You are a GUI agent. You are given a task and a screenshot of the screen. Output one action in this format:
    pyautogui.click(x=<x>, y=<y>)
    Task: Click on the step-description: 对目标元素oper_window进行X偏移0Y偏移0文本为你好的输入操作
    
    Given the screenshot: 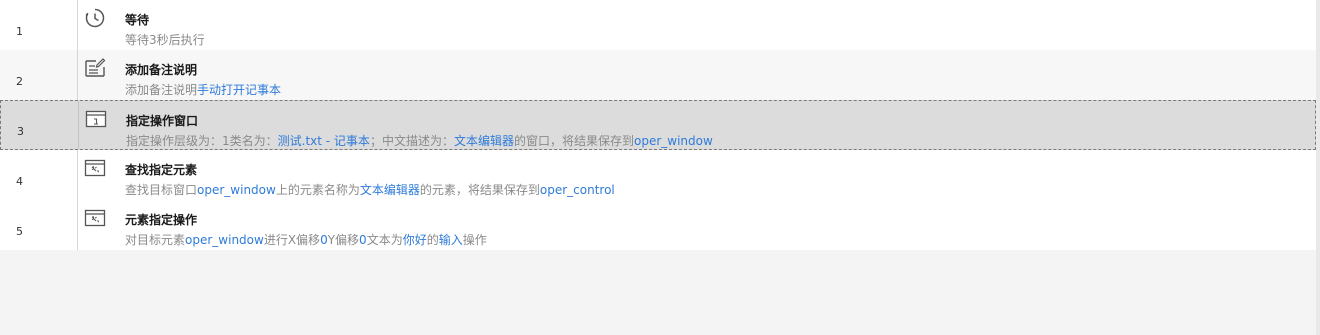 What is the action you would take?
    pyautogui.click(x=306, y=239)
    